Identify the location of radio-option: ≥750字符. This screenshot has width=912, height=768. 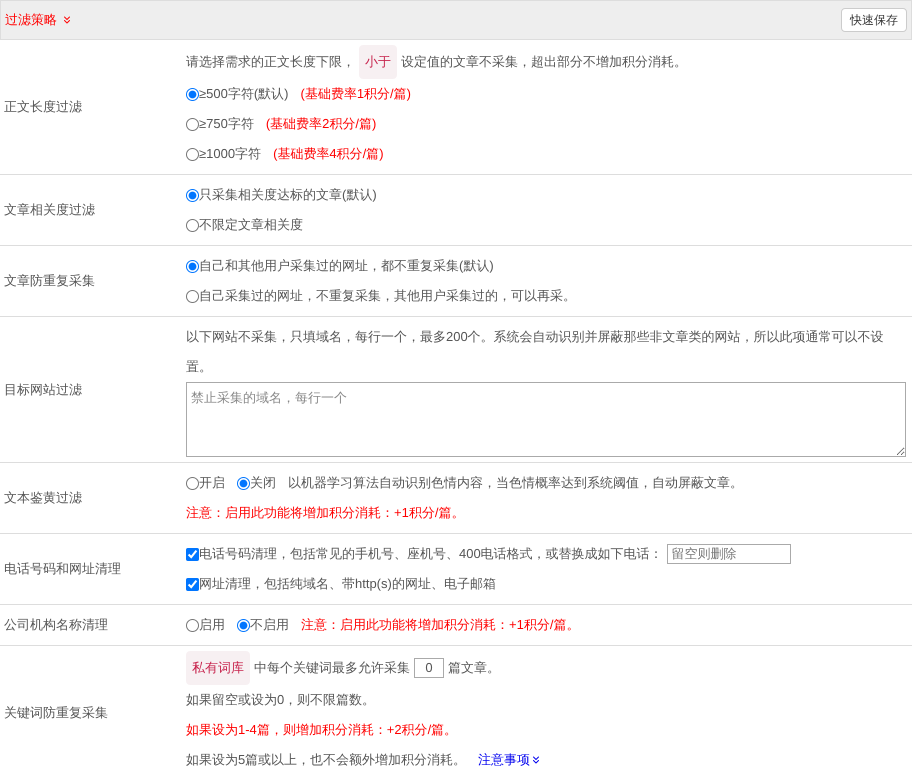
(220, 124).